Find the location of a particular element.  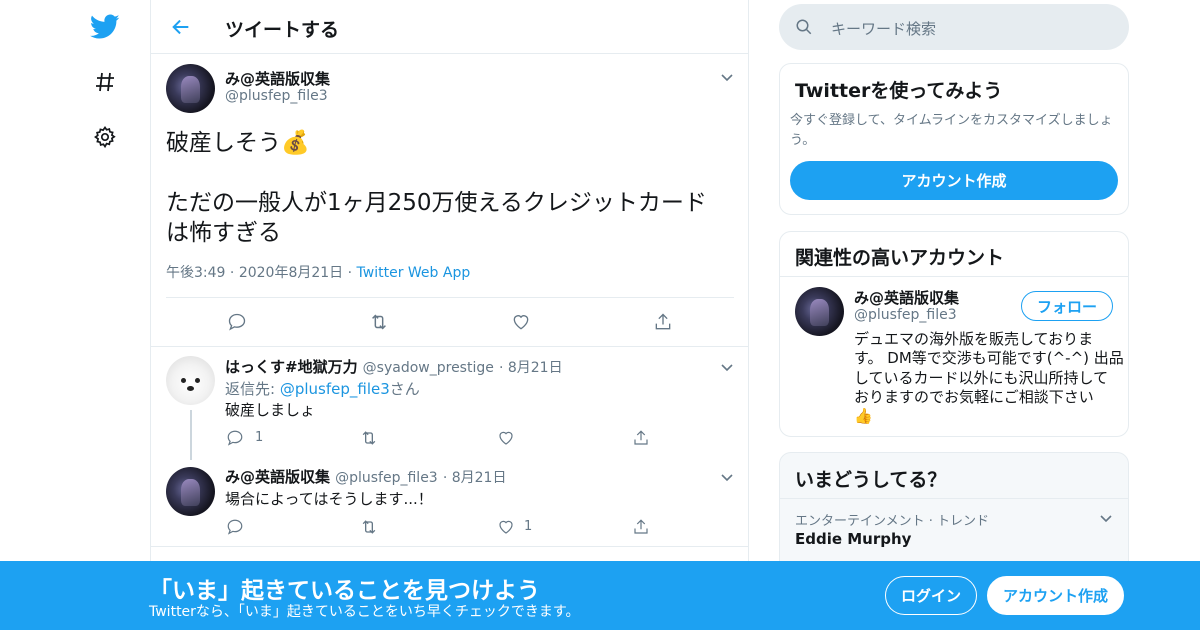

reply-header: はっくす#地獄万力 @syadow_prestige · 8月21日 is located at coordinates (394, 366).